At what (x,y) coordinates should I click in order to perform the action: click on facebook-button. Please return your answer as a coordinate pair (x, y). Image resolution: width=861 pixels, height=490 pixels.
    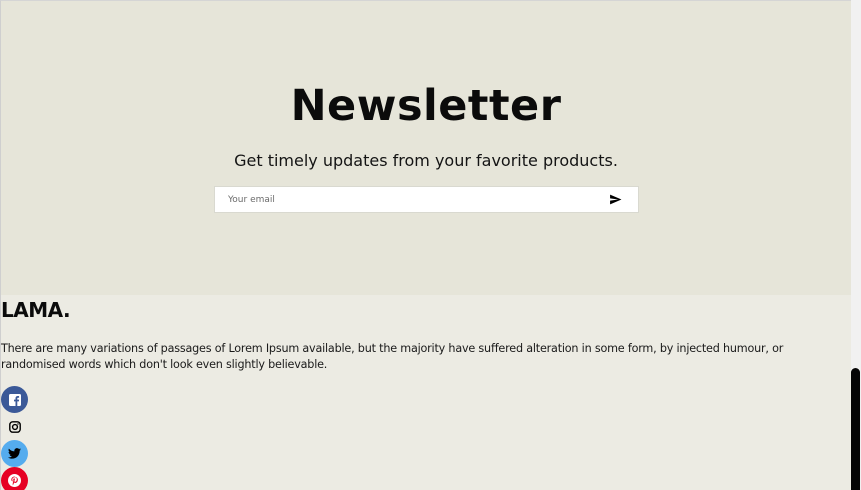
    Looking at the image, I should click on (14, 399).